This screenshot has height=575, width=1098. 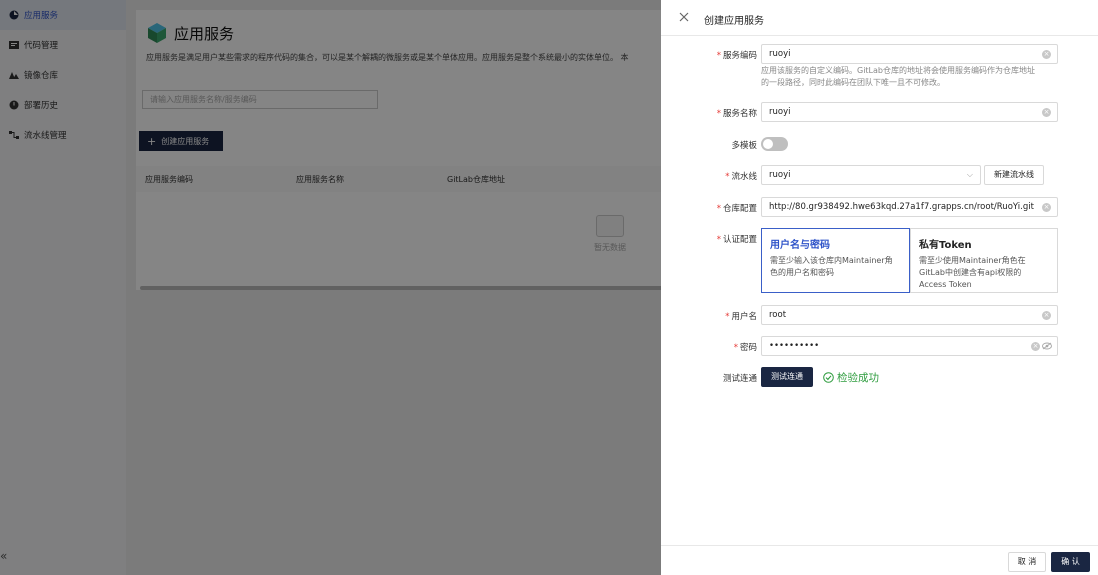 I want to click on chevron-down-icon: ⌵, so click(x=969, y=174).